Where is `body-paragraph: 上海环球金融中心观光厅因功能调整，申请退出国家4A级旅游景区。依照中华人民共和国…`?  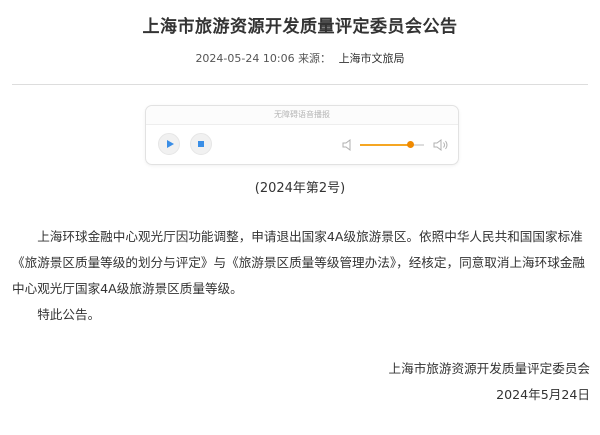 body-paragraph: 上海环球金融中心观光厅因功能调整，申请退出国家4A级旅游景区。依照中华人民共和国… is located at coordinates (299, 262).